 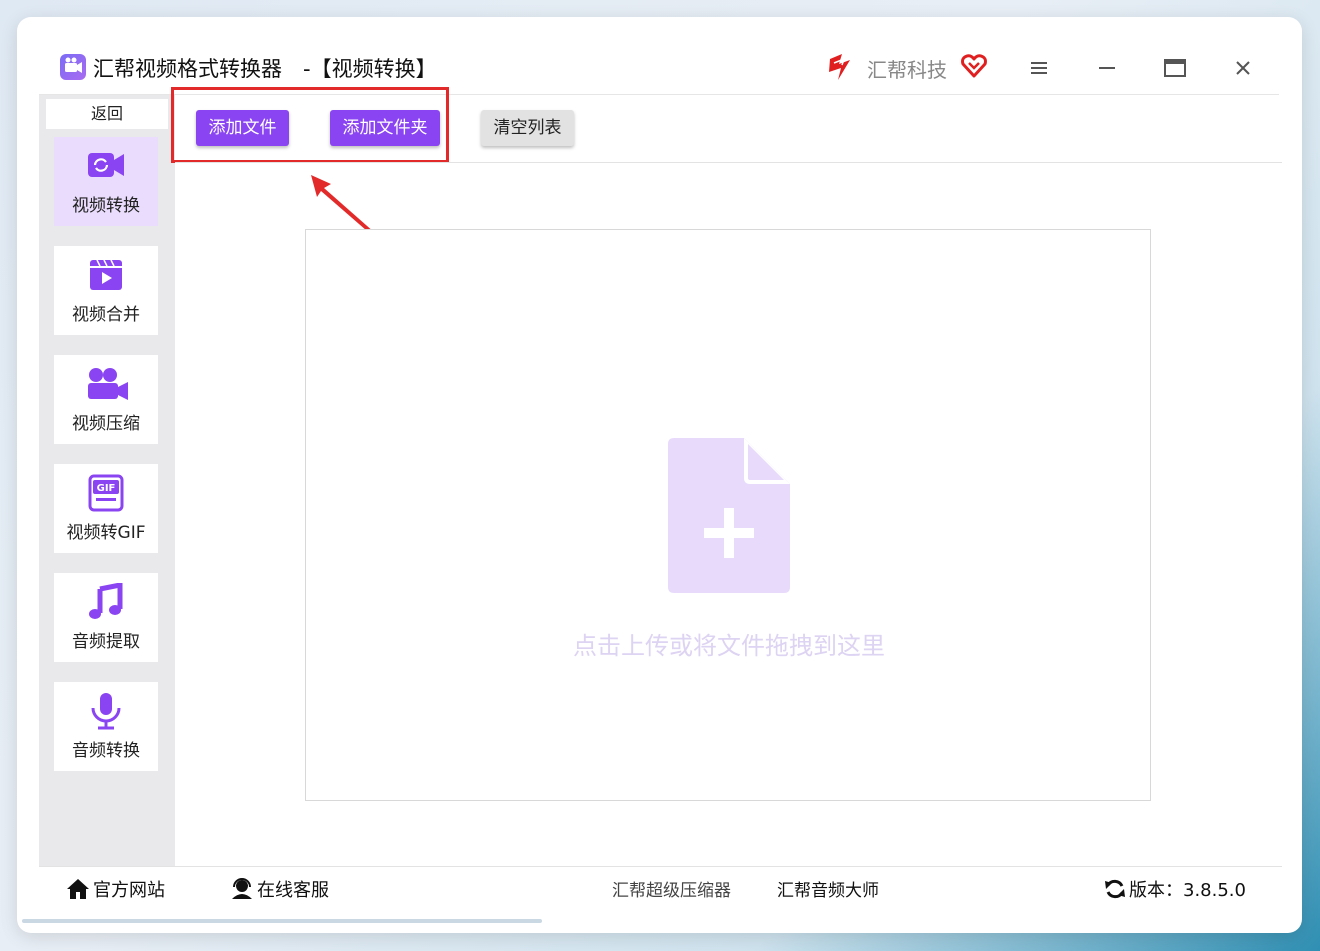 I want to click on toolbar-divider, so click(x=728, y=162).